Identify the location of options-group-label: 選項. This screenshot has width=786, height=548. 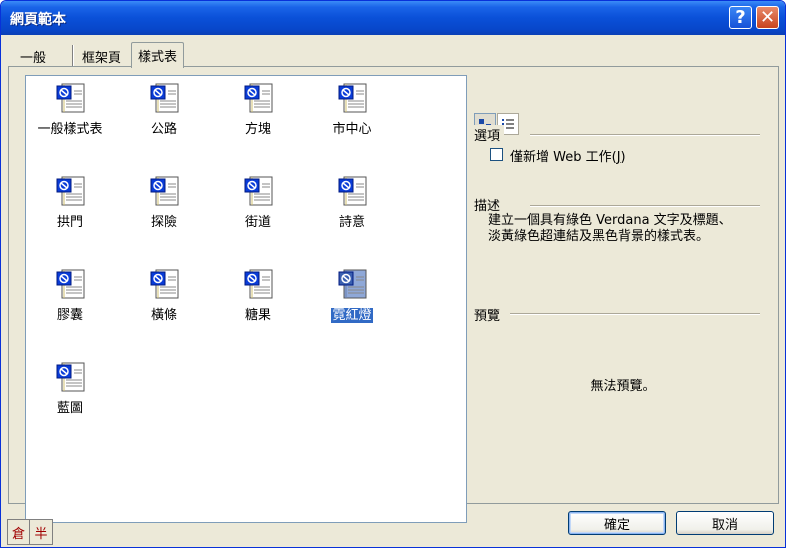
(489, 134).